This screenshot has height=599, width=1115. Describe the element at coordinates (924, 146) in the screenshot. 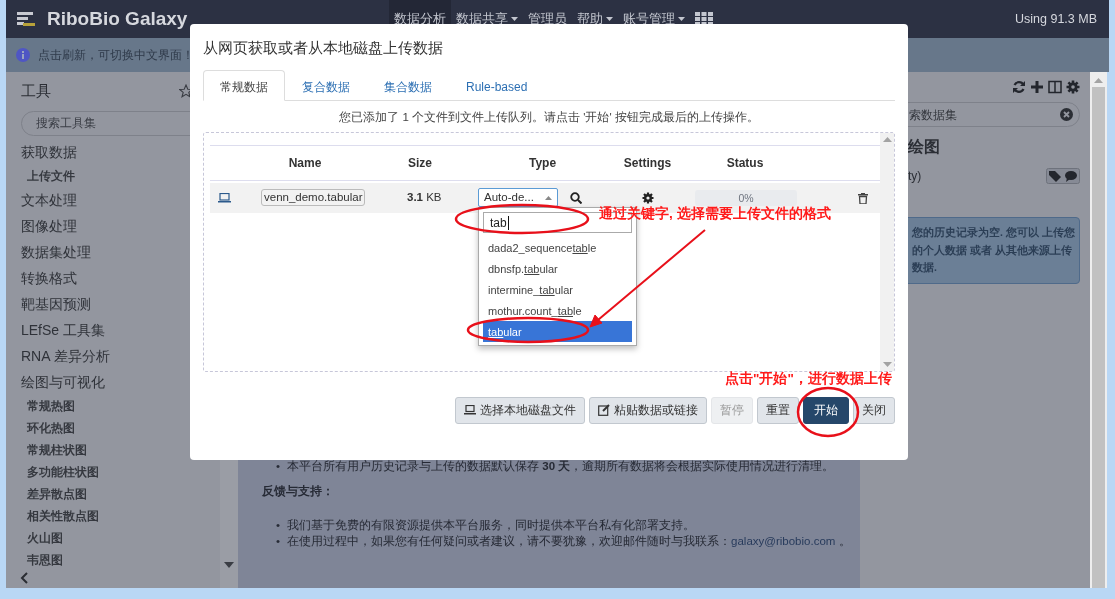

I see `history-title: 绘图` at that location.